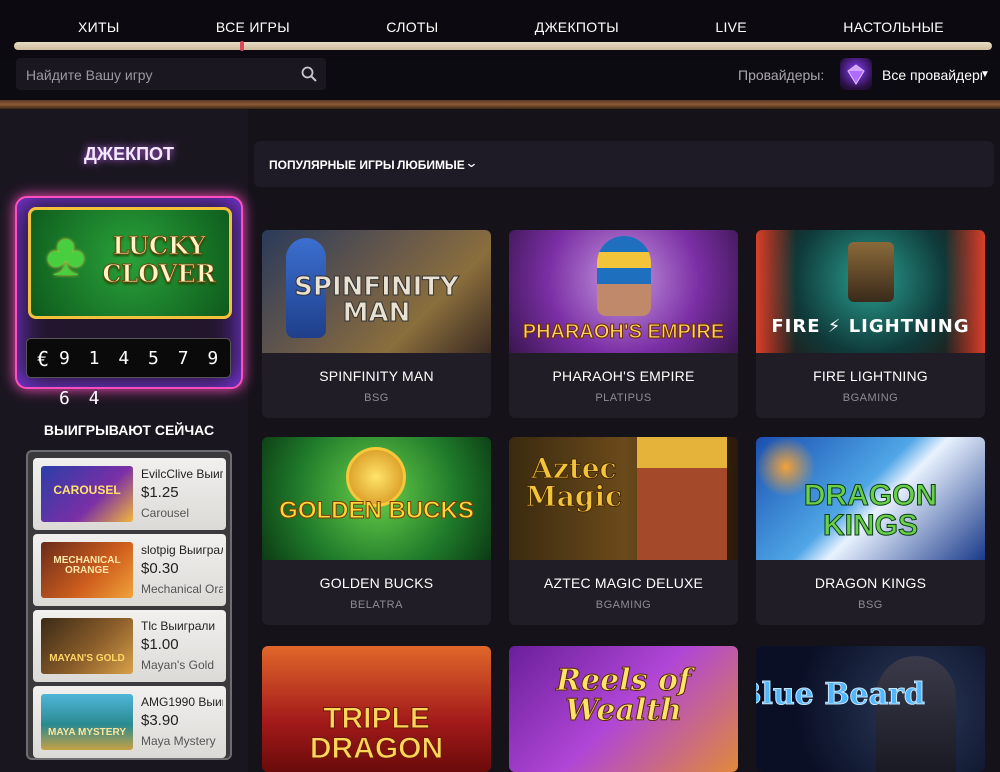 This screenshot has width=1000, height=772. I want to click on clover-icon: ♣, so click(66, 254).